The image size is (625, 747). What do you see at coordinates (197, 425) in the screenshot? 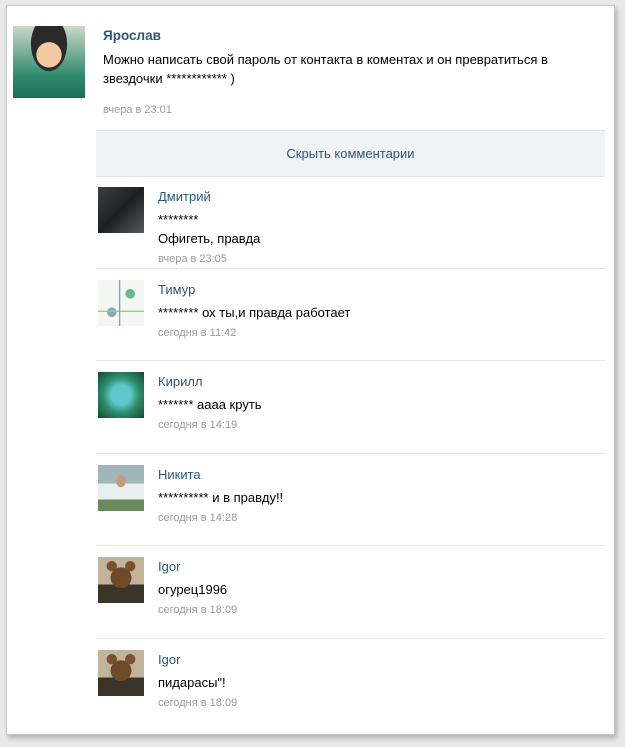
I see `comment-timestamp: сегодня в 14:19` at bounding box center [197, 425].